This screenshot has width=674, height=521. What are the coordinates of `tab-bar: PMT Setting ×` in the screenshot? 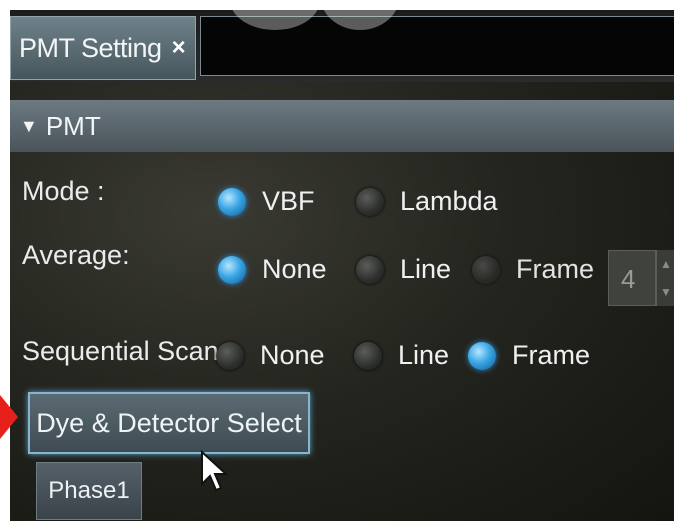 It's located at (342, 46).